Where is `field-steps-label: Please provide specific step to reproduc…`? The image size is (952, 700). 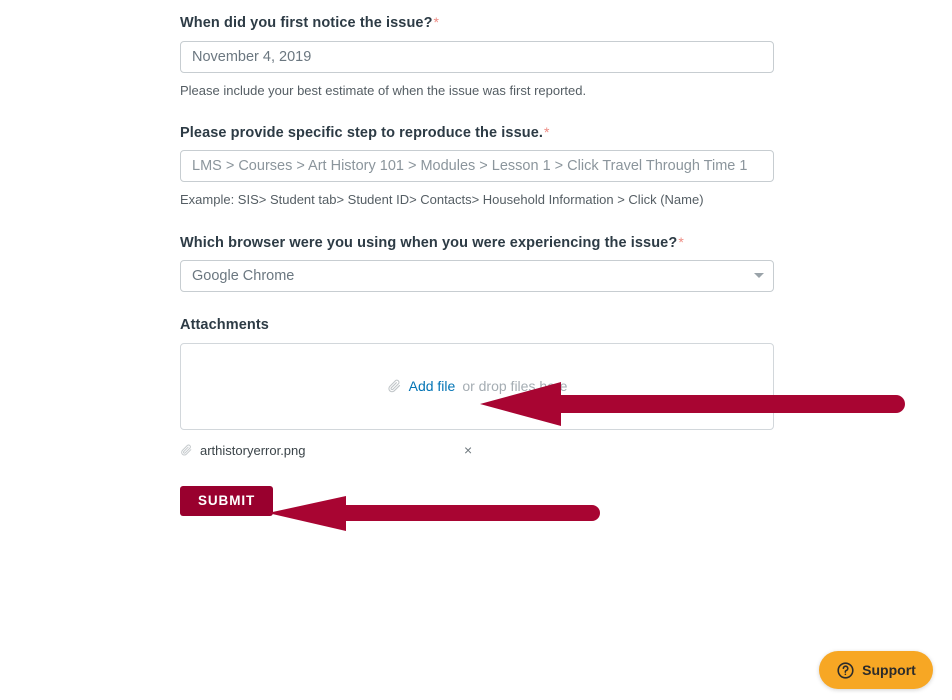 field-steps-label: Please provide specific step to reproduc… is located at coordinates (477, 133).